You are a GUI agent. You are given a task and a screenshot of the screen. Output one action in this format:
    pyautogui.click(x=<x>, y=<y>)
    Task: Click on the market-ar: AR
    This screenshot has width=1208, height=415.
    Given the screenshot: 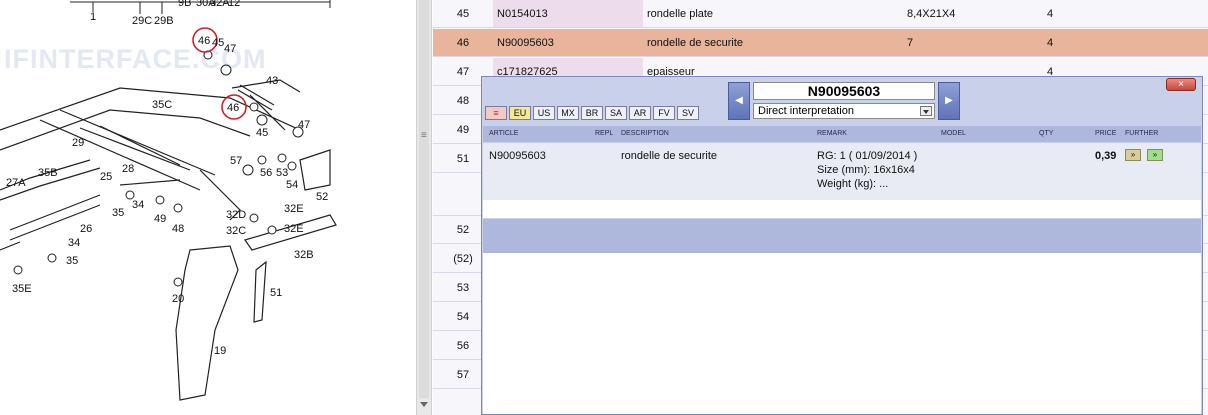 What is the action you would take?
    pyautogui.click(x=640, y=113)
    